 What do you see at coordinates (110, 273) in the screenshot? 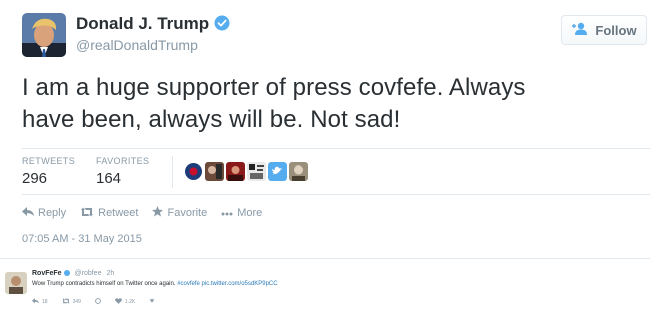
I see `reply-time: 2h` at bounding box center [110, 273].